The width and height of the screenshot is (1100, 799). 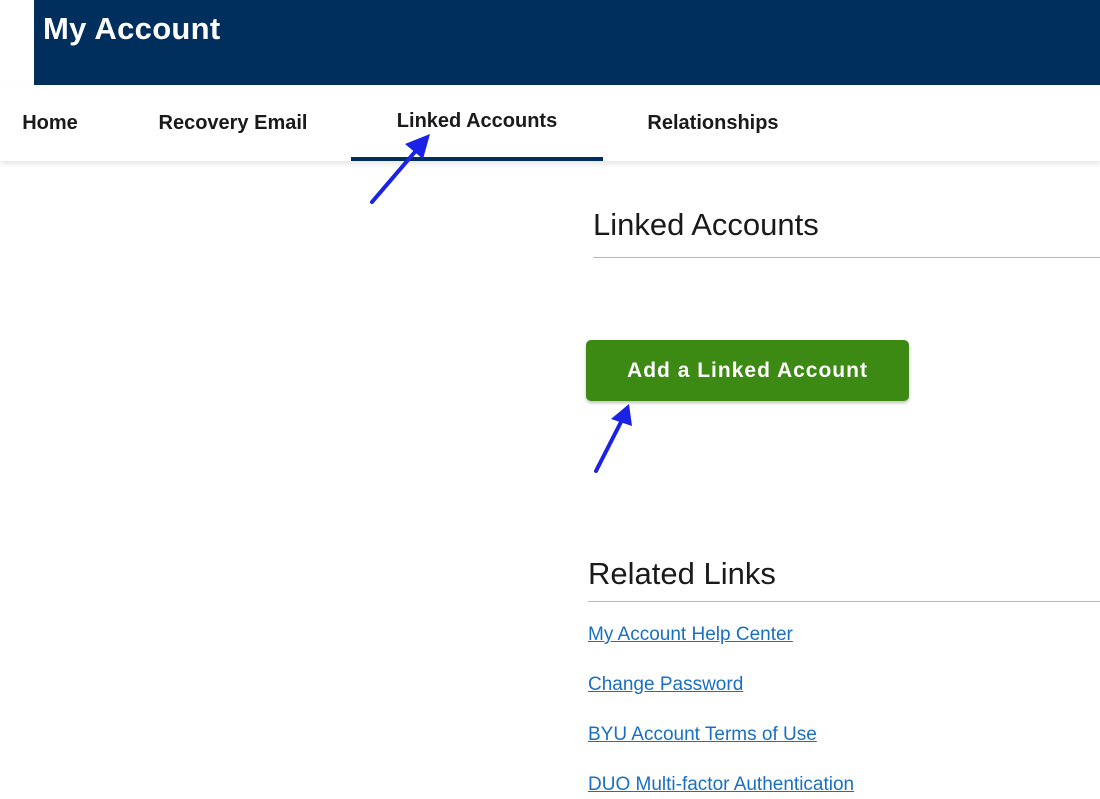 What do you see at coordinates (233, 123) in the screenshot?
I see `tab-recovery-email: Recovery Email` at bounding box center [233, 123].